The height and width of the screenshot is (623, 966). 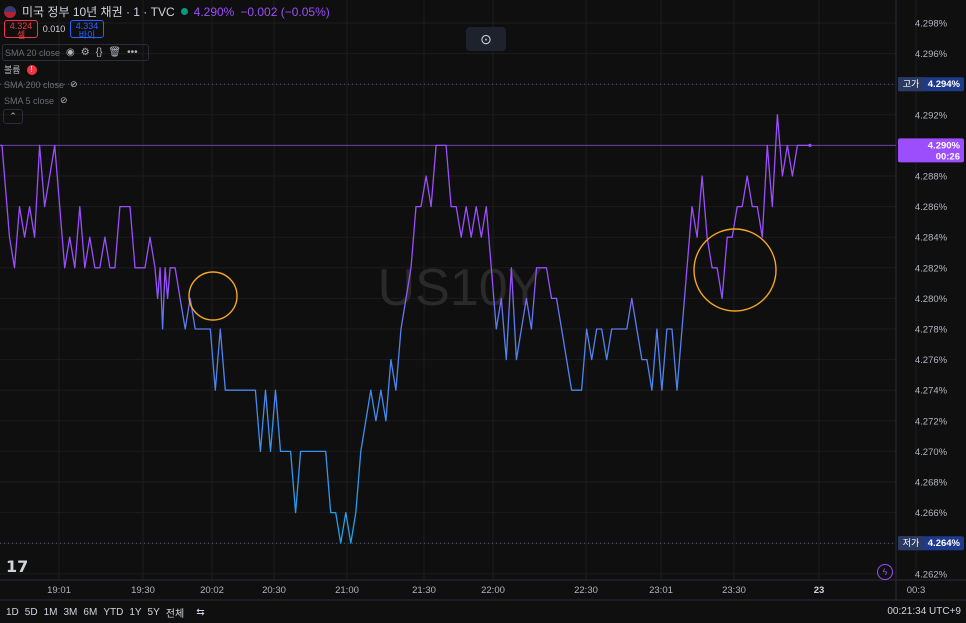 What do you see at coordinates (810, 145) in the screenshot?
I see `last-price-dot` at bounding box center [810, 145].